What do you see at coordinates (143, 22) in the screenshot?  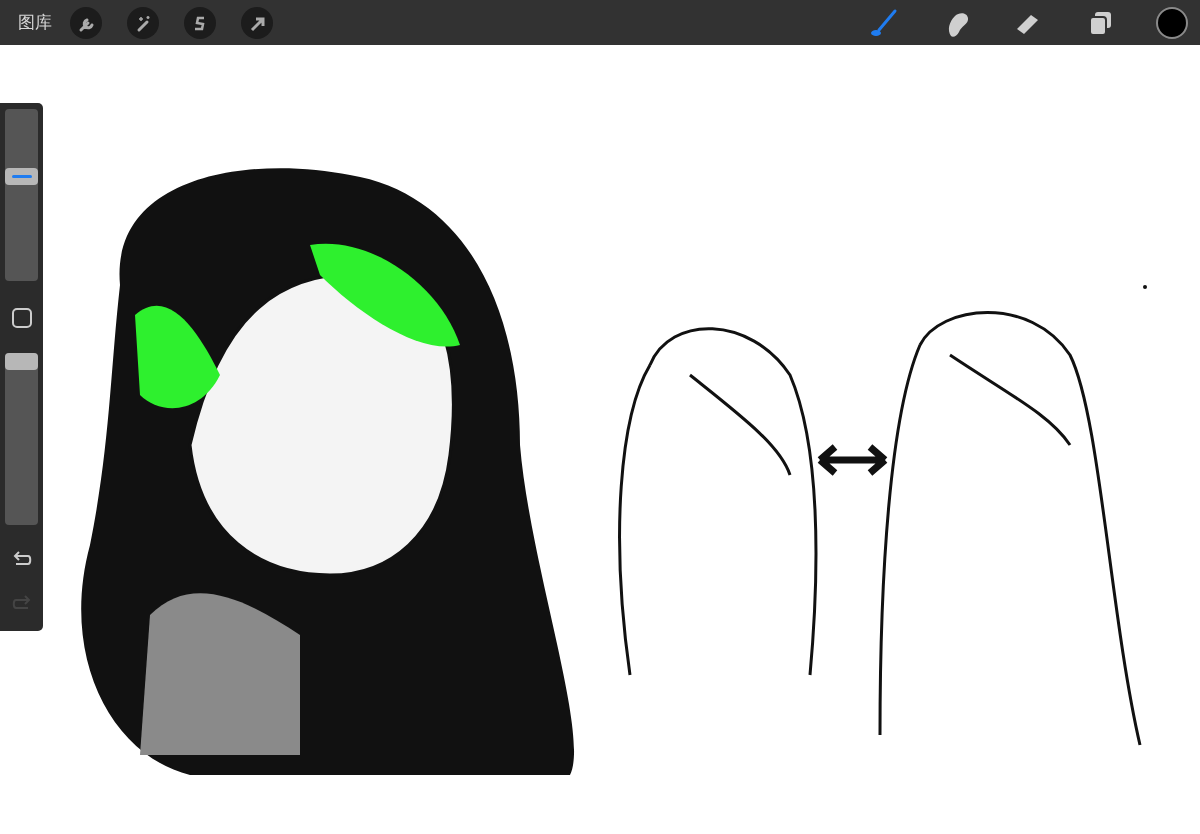 I see `magic-wand-button` at bounding box center [143, 22].